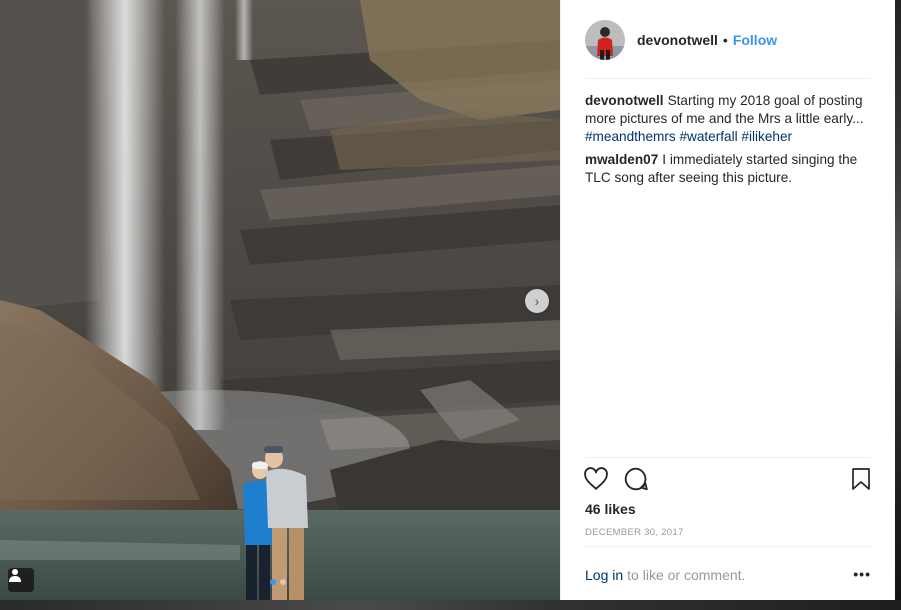 The width and height of the screenshot is (901, 610). Describe the element at coordinates (755, 40) in the screenshot. I see `follow-button: Follow` at that location.